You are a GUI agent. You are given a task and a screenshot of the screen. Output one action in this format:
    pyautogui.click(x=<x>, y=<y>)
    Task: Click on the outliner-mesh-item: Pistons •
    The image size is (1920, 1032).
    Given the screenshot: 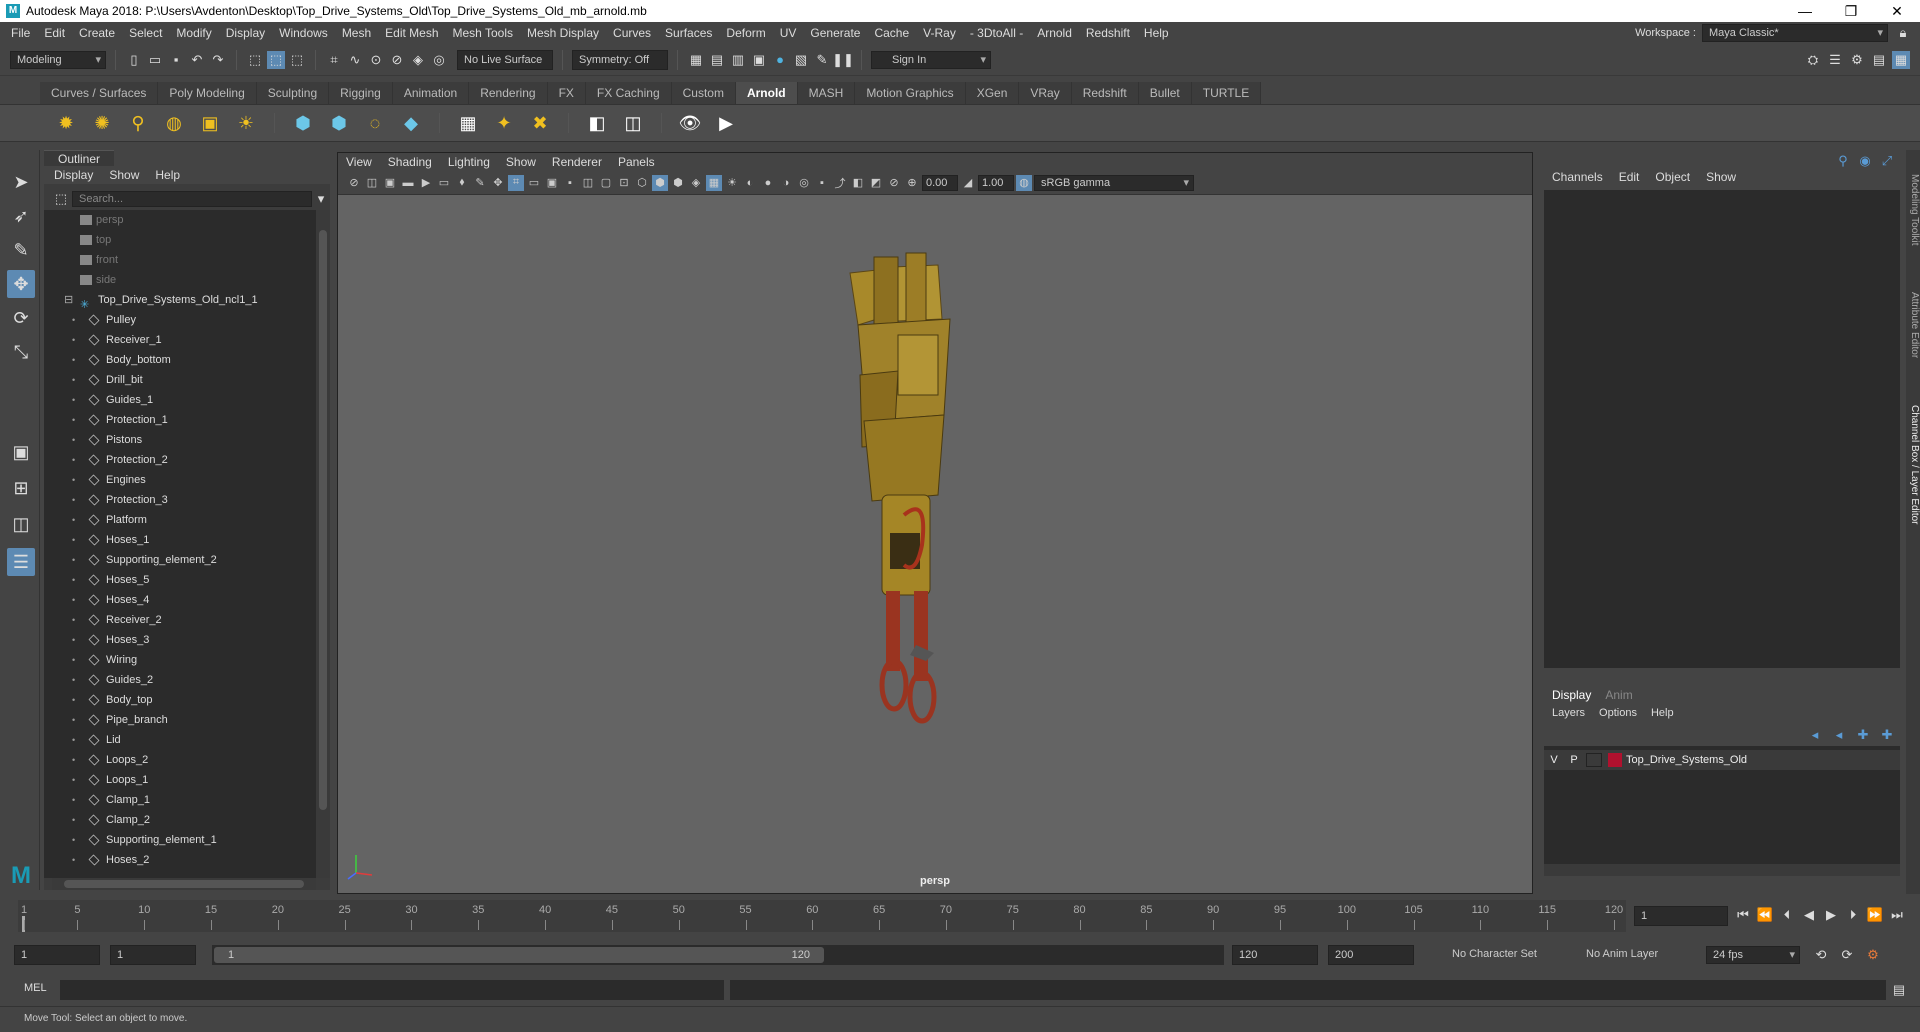 What is the action you would take?
    pyautogui.click(x=180, y=440)
    